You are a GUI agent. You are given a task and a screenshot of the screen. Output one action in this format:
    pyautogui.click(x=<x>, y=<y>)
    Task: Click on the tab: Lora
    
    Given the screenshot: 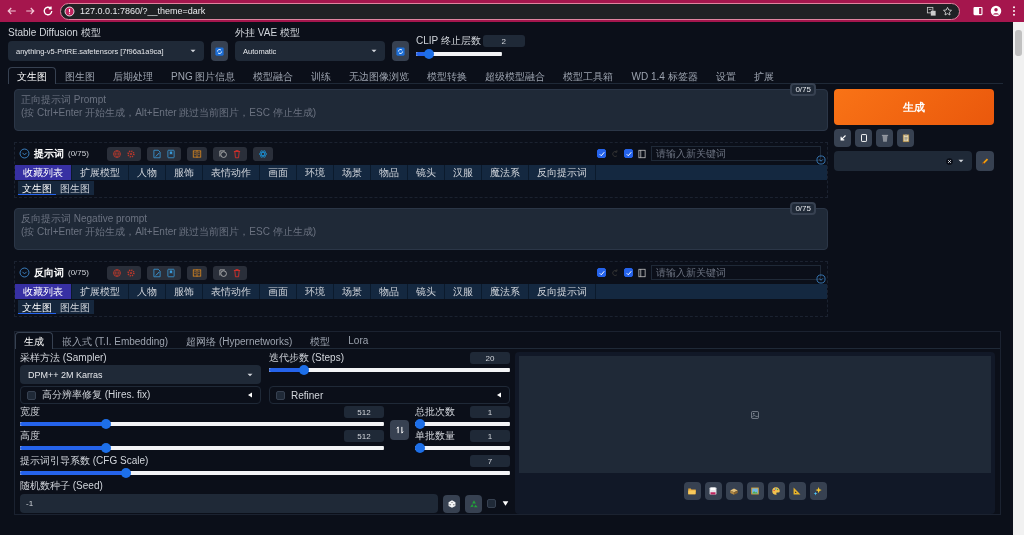 What is the action you would take?
    pyautogui.click(x=358, y=340)
    